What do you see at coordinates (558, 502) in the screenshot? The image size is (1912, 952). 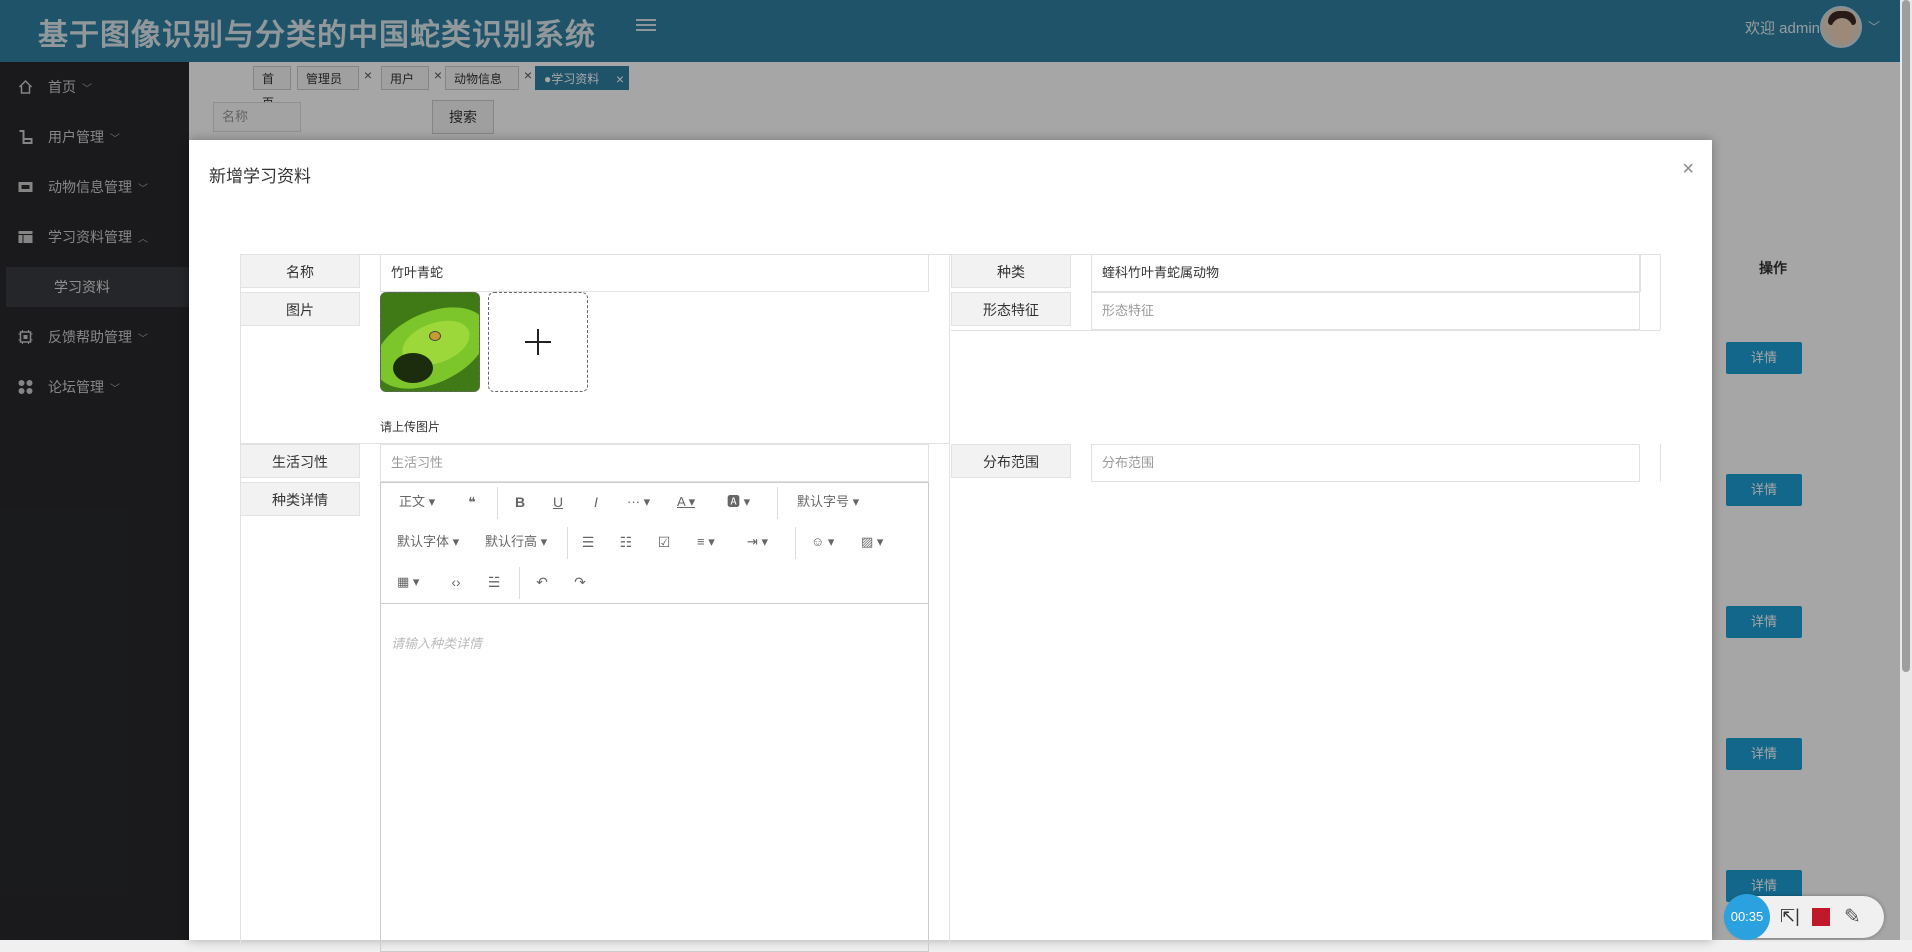 I see `underline-icon: U` at bounding box center [558, 502].